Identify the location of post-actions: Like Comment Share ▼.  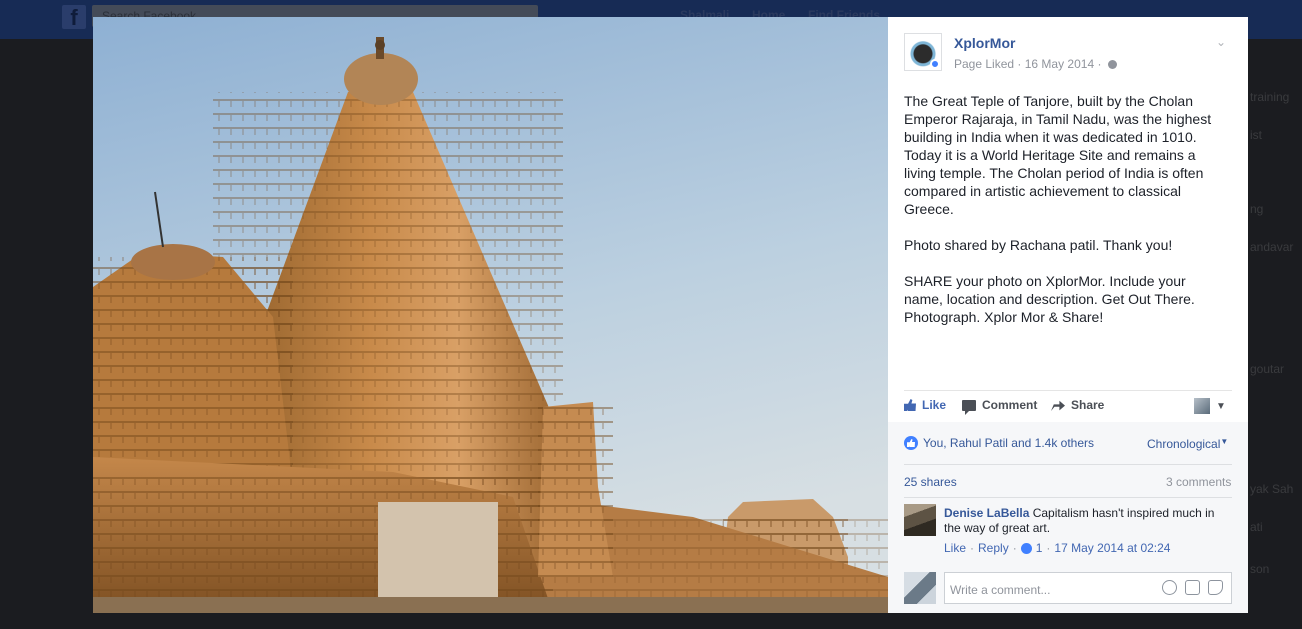
(1068, 408).